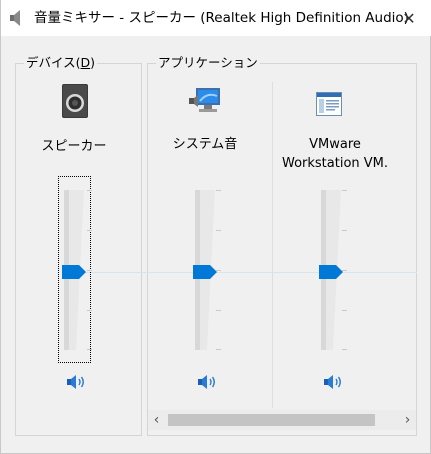  Describe the element at coordinates (205, 103) in the screenshot. I see `system-sounds-icon` at that location.